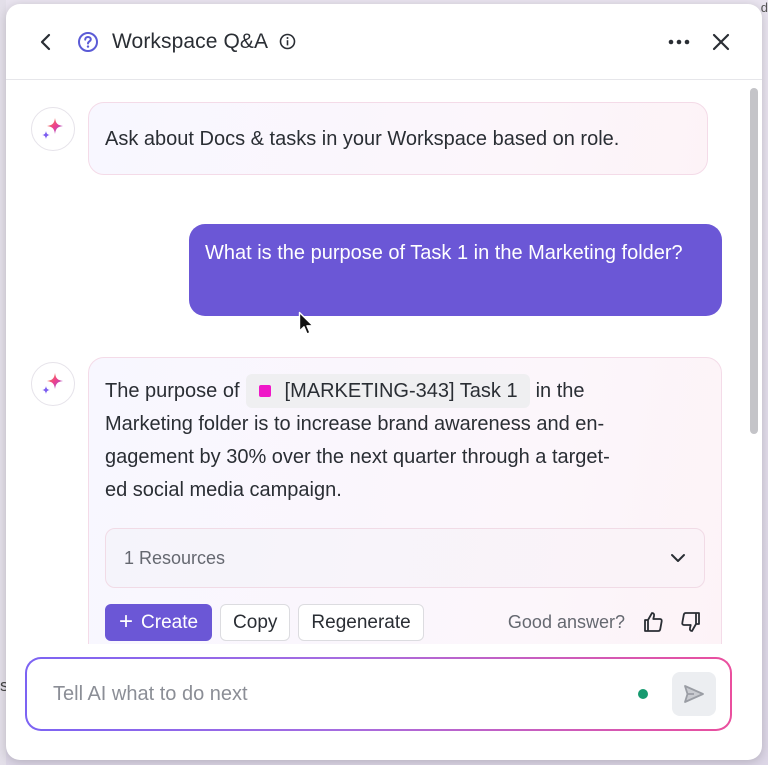 The image size is (768, 765). Describe the element at coordinates (223, 490) in the screenshot. I see `ai-answer-line-4: ed social media campaign.` at that location.